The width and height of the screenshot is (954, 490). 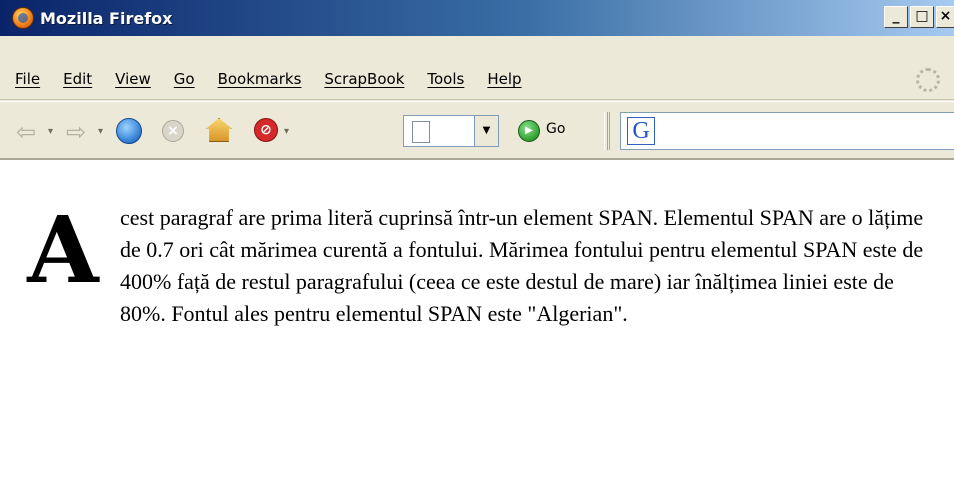 I want to click on window-controls: _ □ ×, so click(x=919, y=17).